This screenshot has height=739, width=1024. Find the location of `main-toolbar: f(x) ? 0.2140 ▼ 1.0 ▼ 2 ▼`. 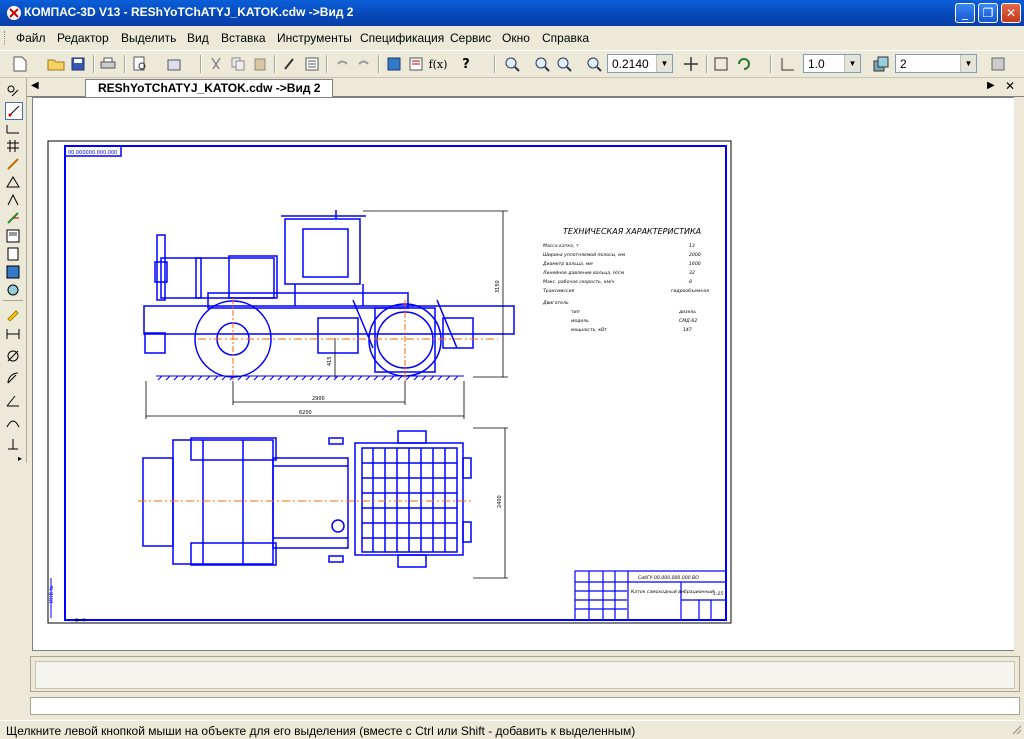

main-toolbar: f(x) ? 0.2140 ▼ 1.0 ▼ 2 ▼ is located at coordinates (512, 64).